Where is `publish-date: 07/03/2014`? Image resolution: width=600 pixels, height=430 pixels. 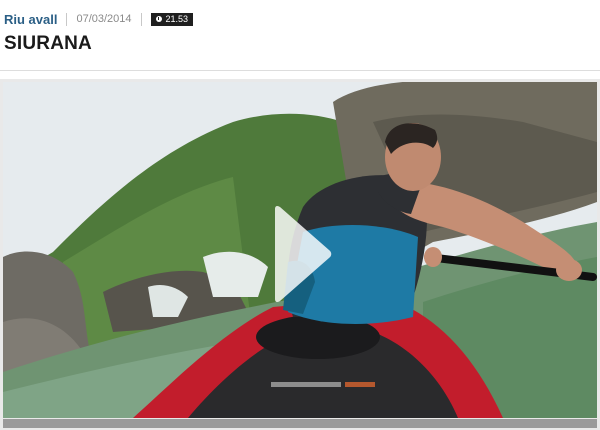
publish-date: 07/03/2014 is located at coordinates (104, 19).